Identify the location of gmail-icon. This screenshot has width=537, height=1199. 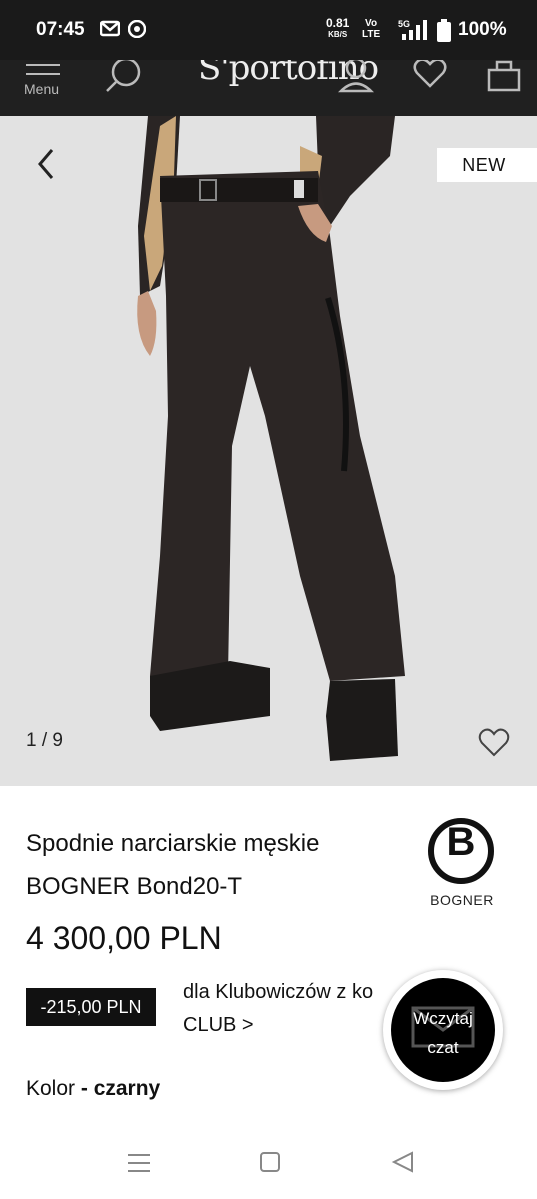
(110, 28).